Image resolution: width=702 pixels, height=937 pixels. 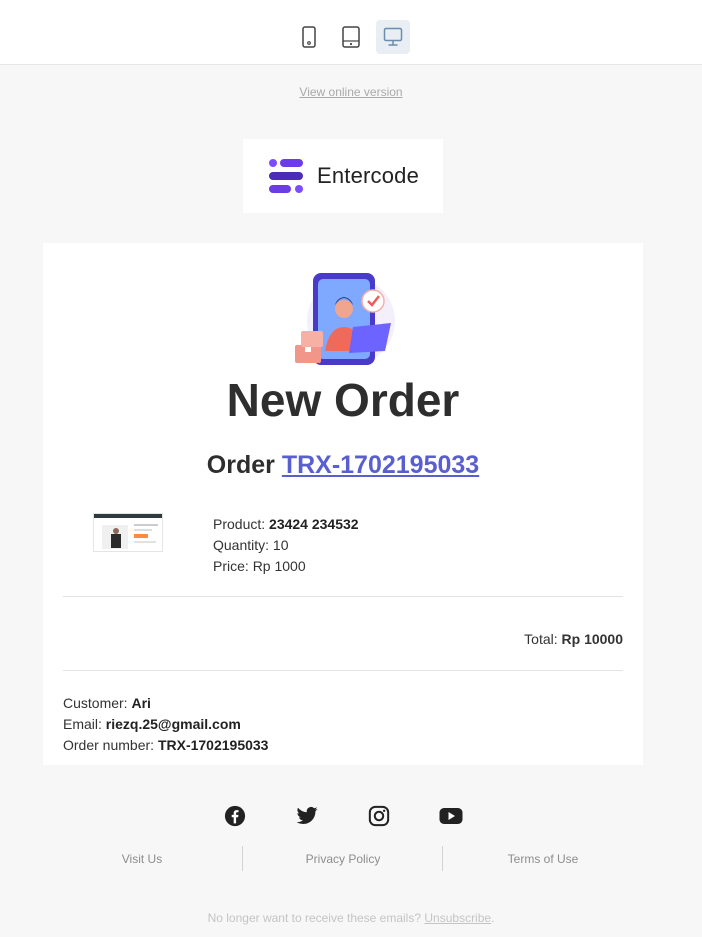 I want to click on tablet-preview-button, so click(x=351, y=37).